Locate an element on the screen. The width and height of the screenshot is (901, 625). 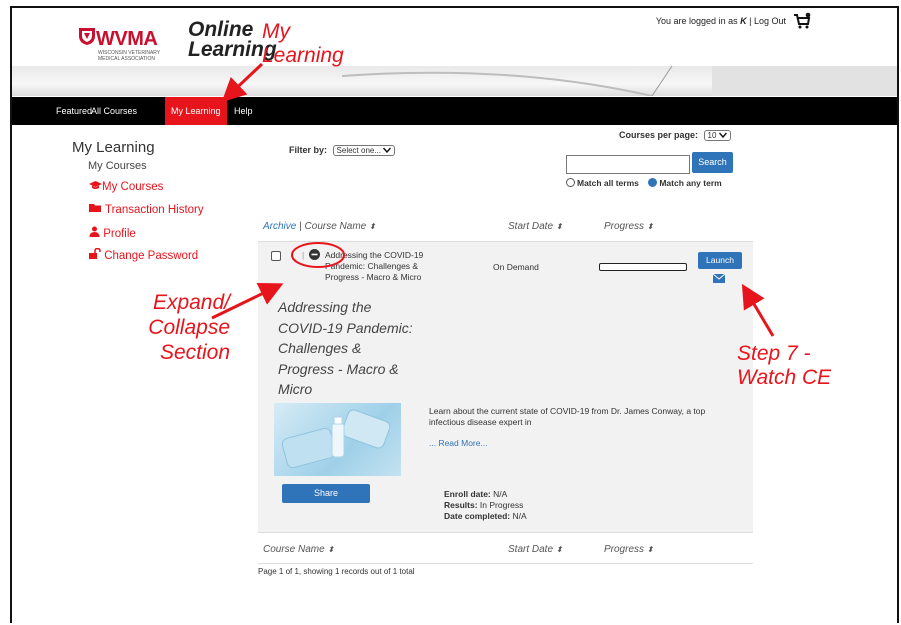
arrow-expand-collapse is located at coordinates (247, 301).